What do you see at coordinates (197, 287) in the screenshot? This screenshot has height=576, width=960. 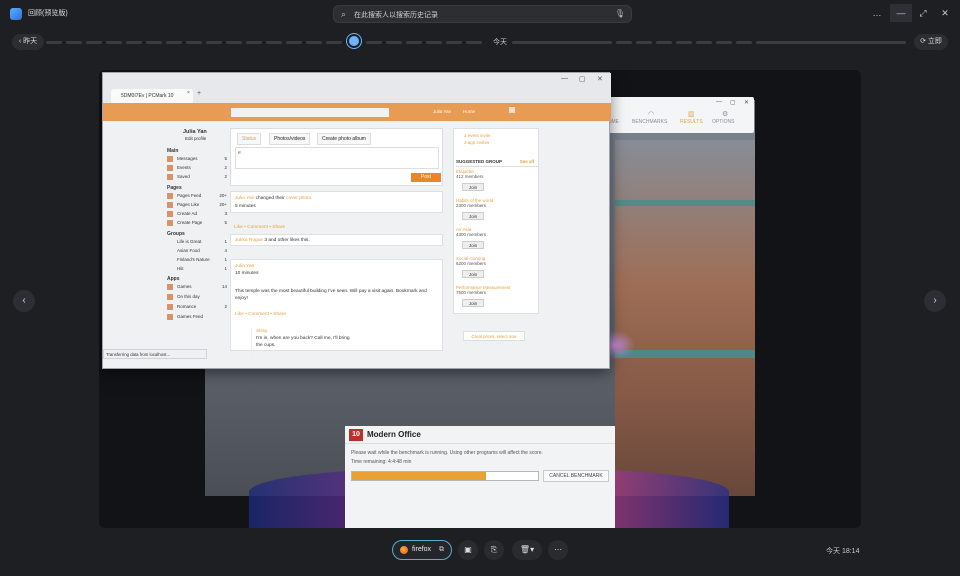 I see `nav-item-games: Games 14` at bounding box center [197, 287].